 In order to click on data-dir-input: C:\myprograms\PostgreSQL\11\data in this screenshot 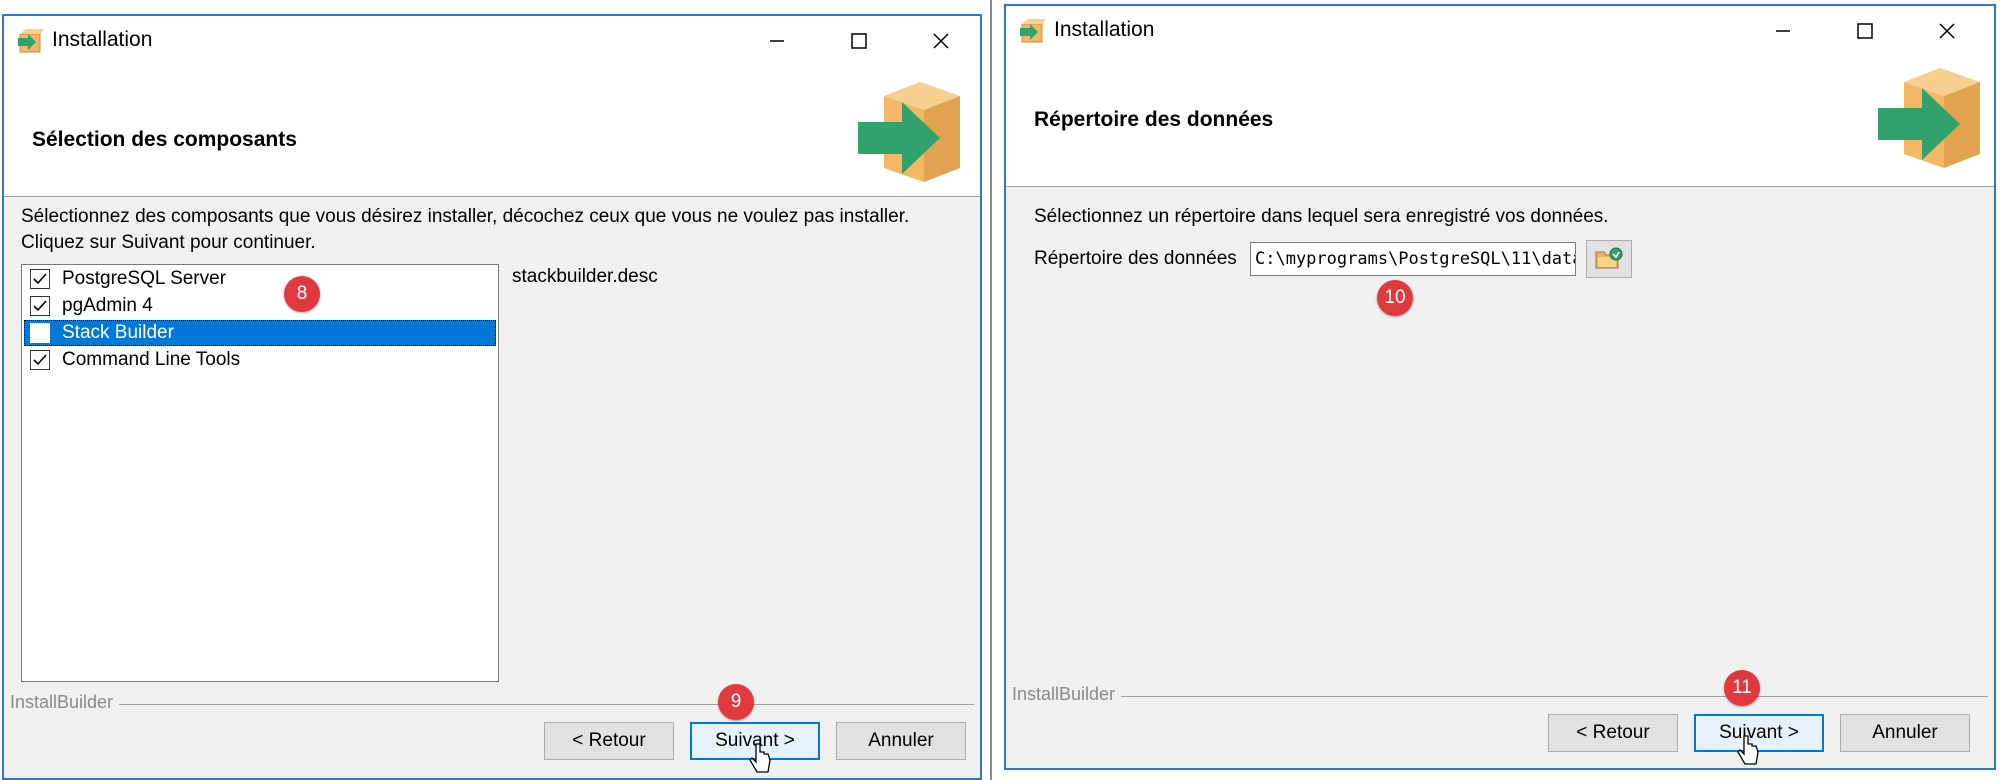, I will do `click(1413, 259)`.